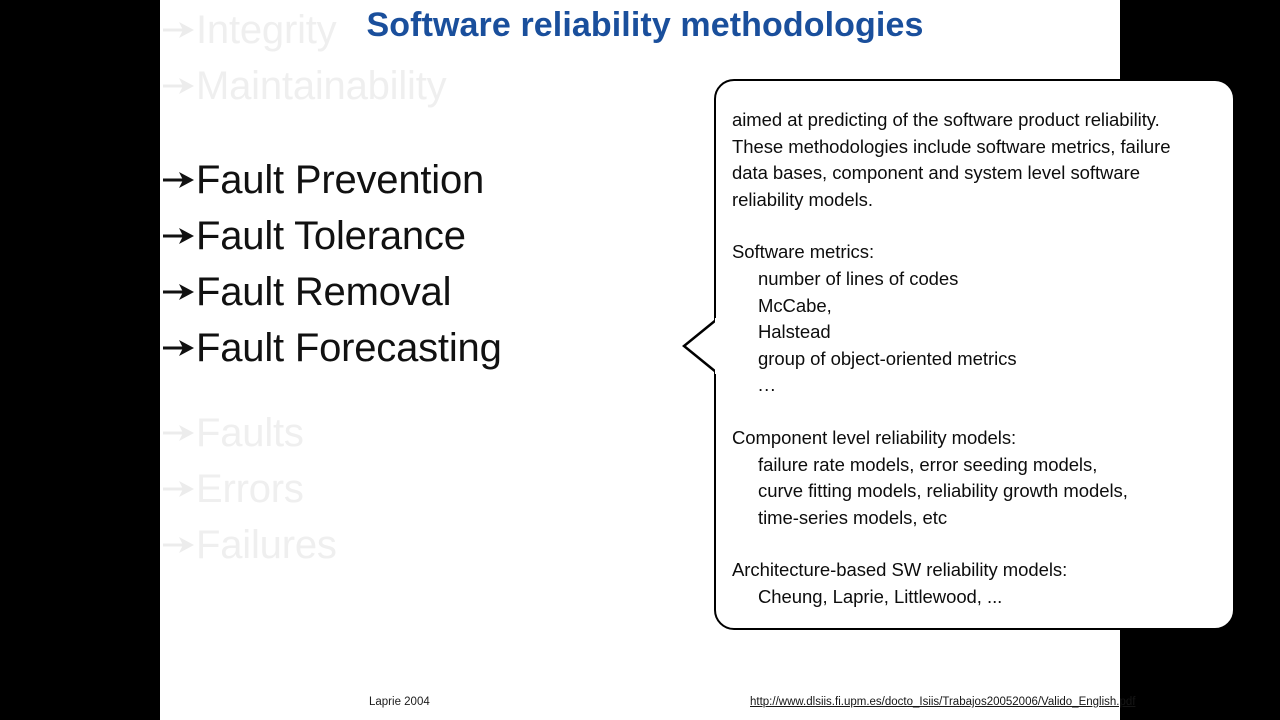  I want to click on list-item-fault-tolerance: Fault Tolerance, so click(370, 236).